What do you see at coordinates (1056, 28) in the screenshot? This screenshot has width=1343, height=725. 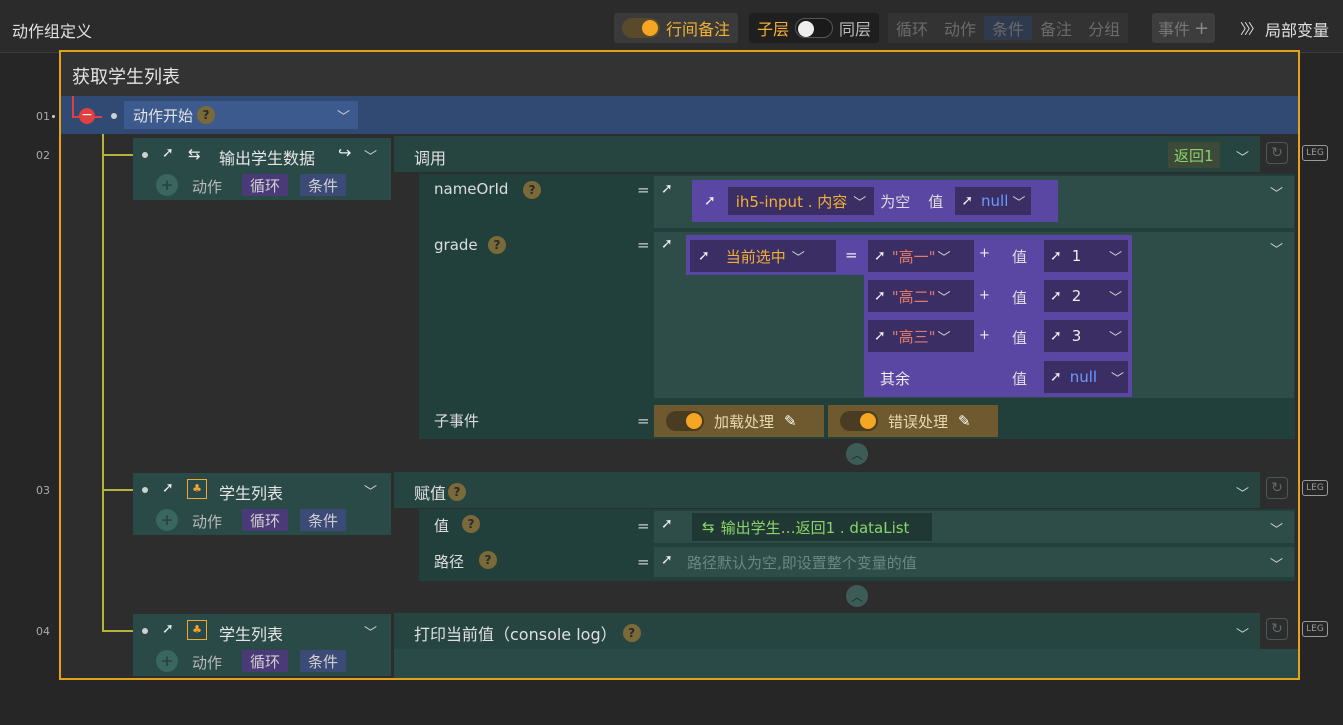 I see `toolbar-note: 备注` at bounding box center [1056, 28].